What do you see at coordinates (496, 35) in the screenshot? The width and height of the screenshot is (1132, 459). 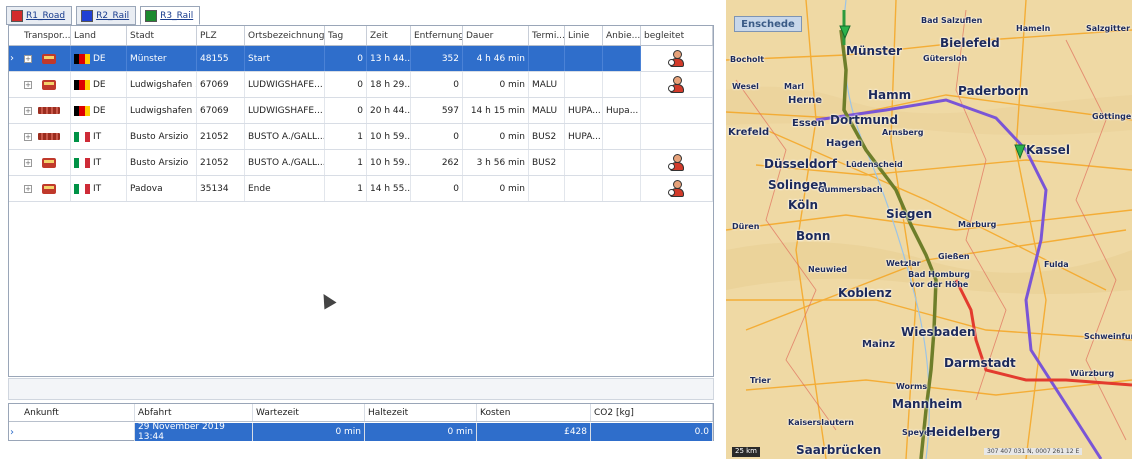 I see `column-header-duration: Dauer` at bounding box center [496, 35].